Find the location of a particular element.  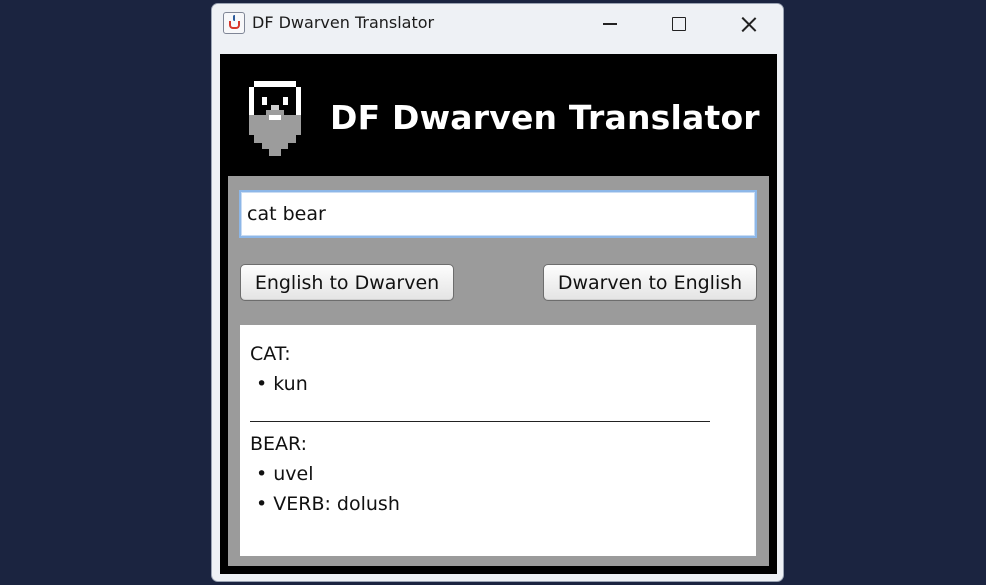

close-button is located at coordinates (749, 24).